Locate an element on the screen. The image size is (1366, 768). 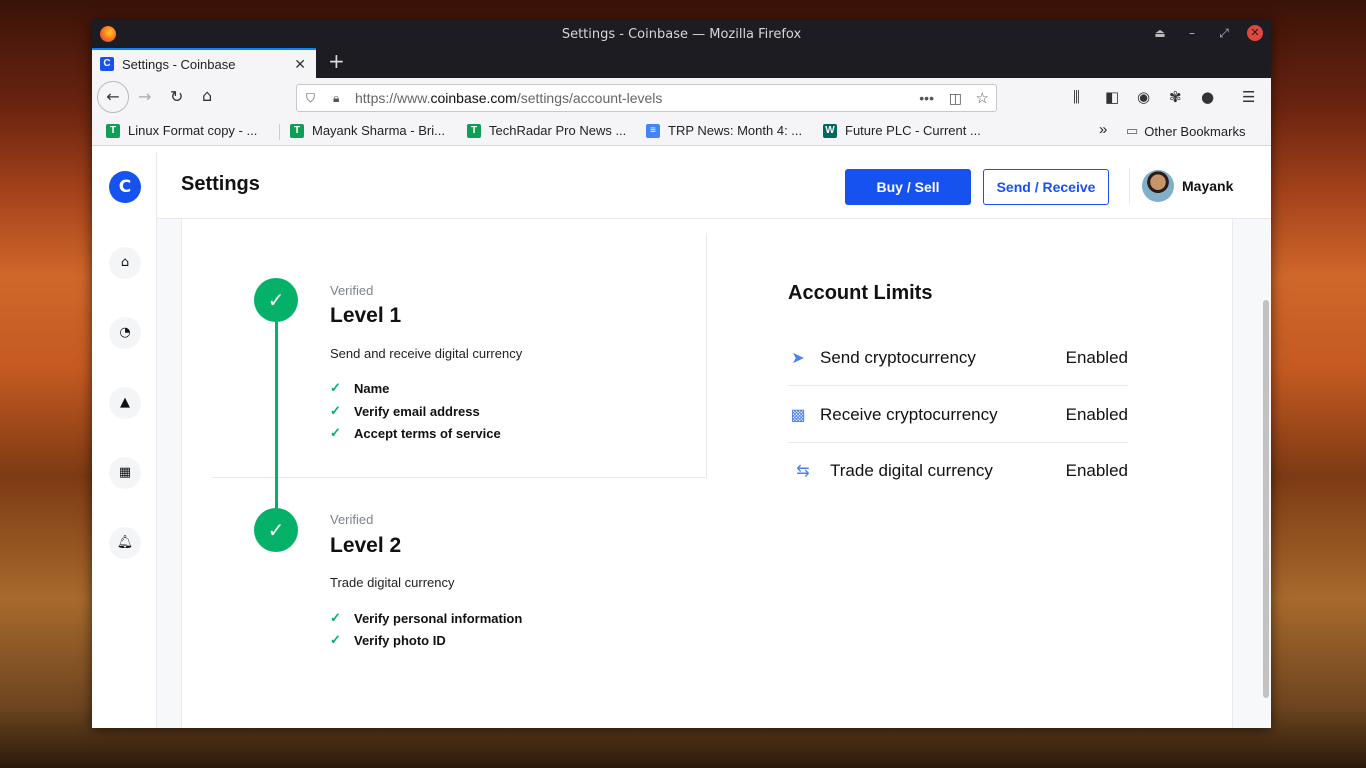
account-limits-title: Account Limits is located at coordinates (860, 293).